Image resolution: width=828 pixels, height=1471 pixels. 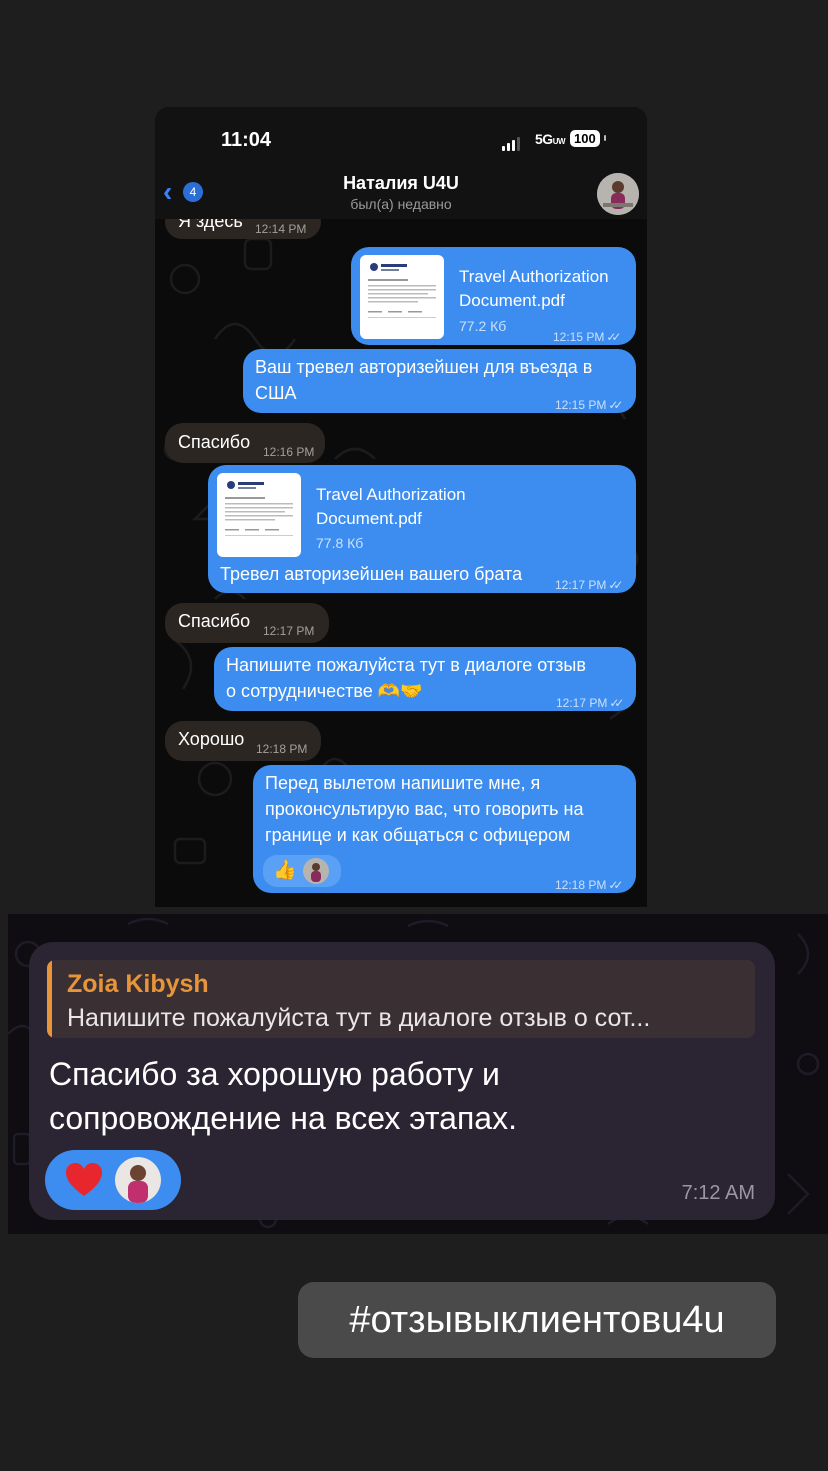 What do you see at coordinates (512, 142) in the screenshot?
I see `signal-icon` at bounding box center [512, 142].